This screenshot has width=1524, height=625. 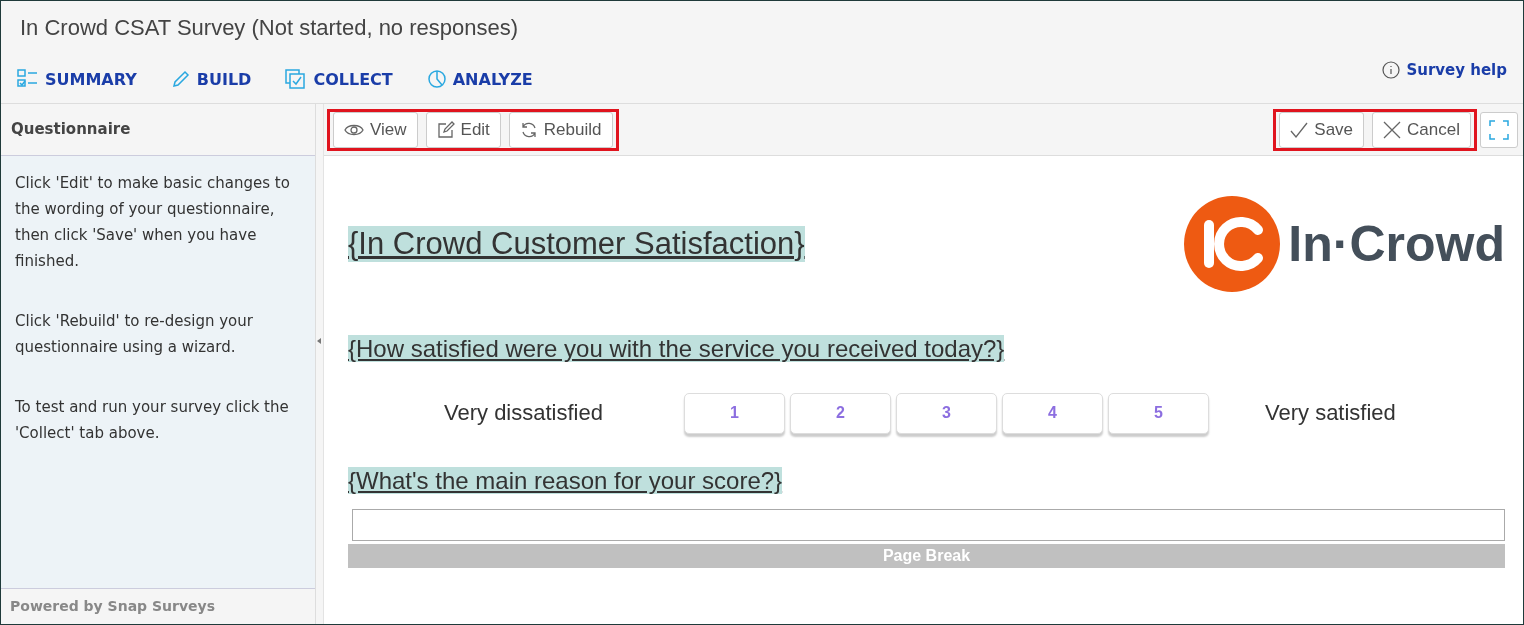 What do you see at coordinates (339, 79) in the screenshot?
I see `nav-tab: COLLECT` at bounding box center [339, 79].